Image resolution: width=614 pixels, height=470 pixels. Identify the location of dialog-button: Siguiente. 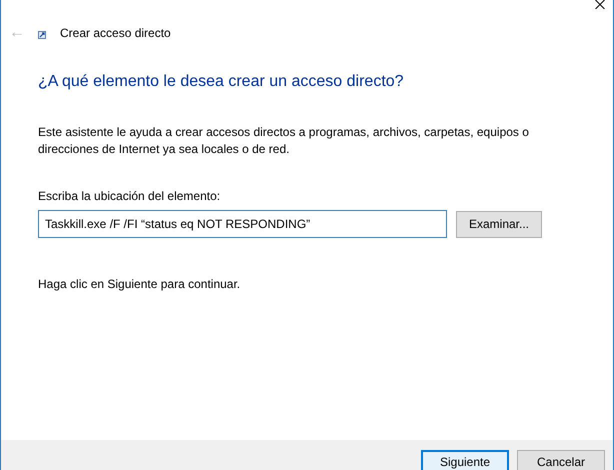
(465, 460).